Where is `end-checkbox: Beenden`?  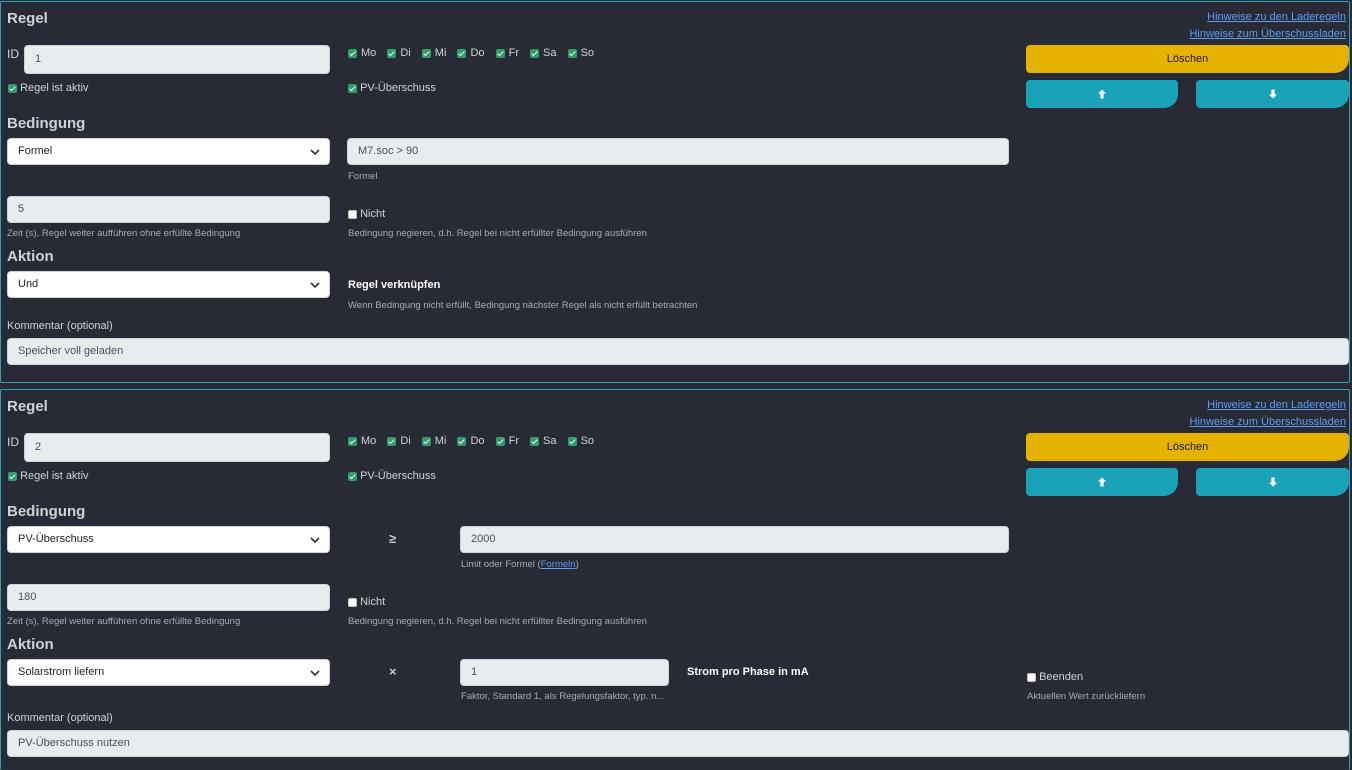
end-checkbox: Beenden is located at coordinates (1055, 677).